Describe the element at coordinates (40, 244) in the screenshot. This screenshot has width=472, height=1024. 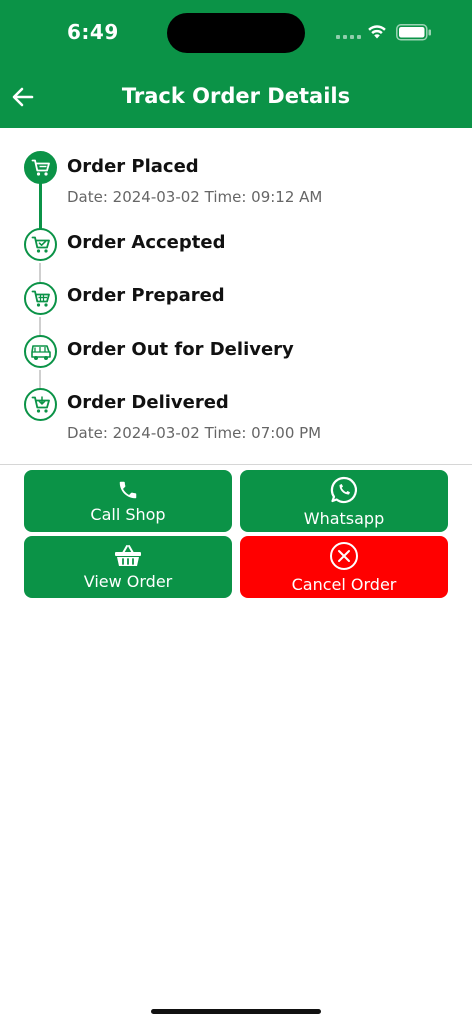
I see `cart-check-icon` at that location.